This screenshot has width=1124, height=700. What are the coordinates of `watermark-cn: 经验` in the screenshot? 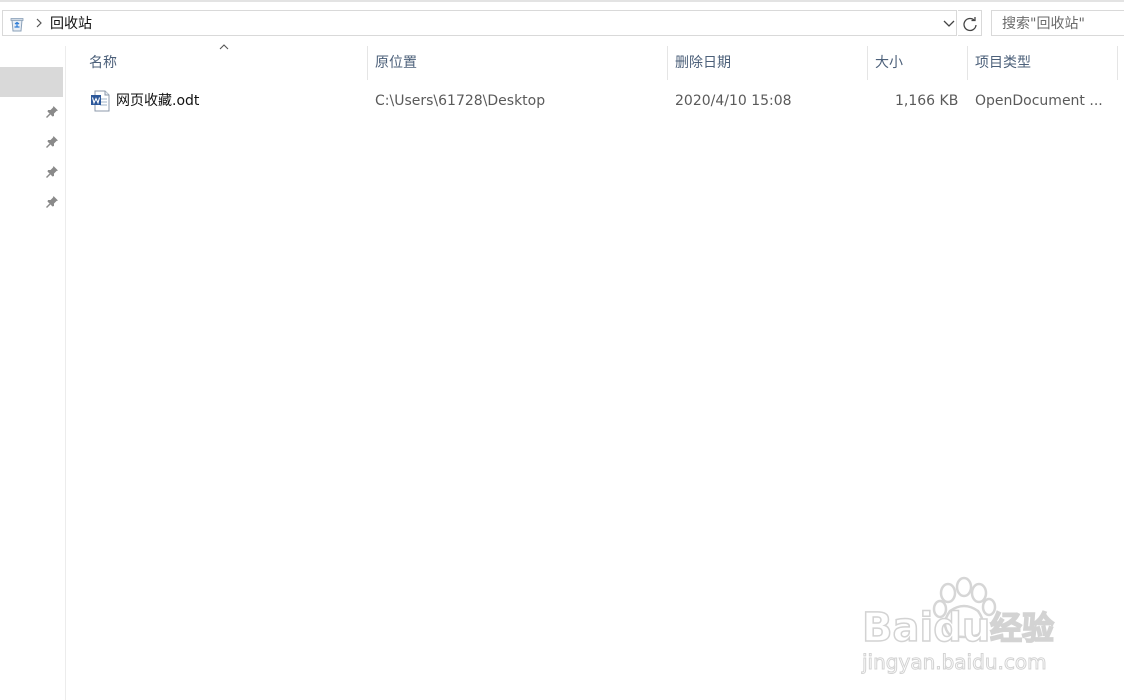 It's located at (1022, 628).